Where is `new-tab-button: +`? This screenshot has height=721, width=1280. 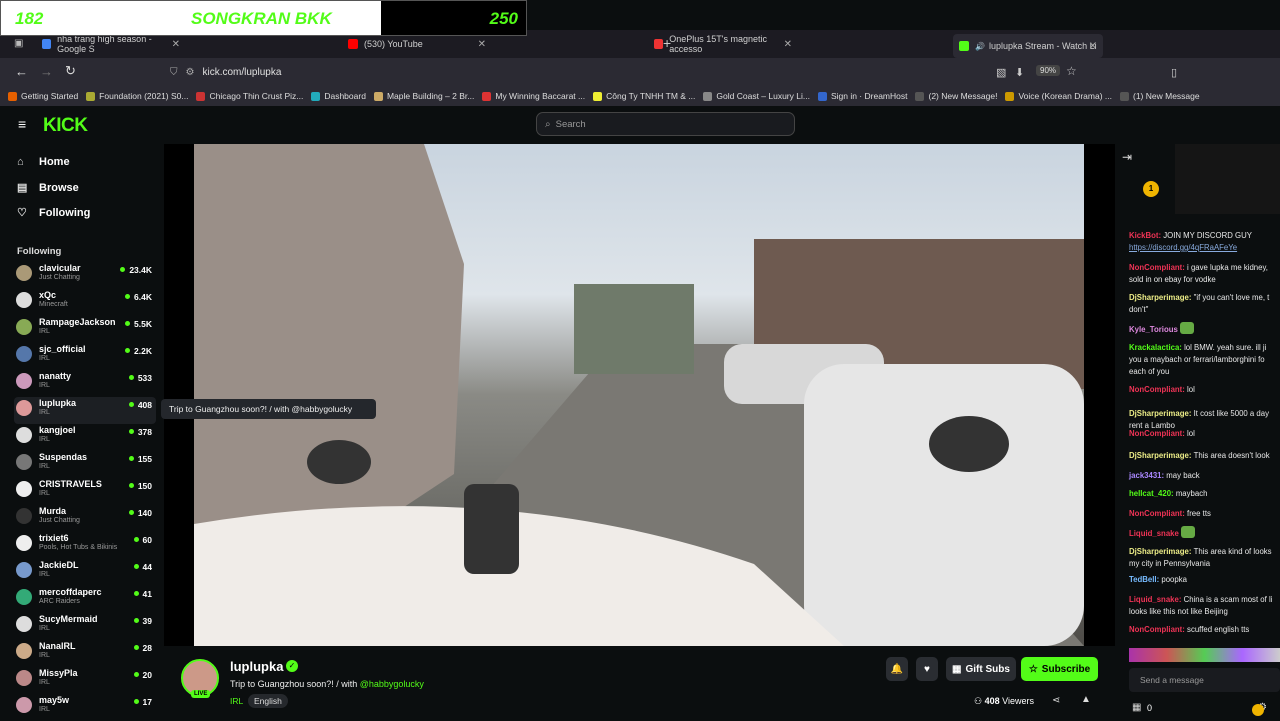 new-tab-button: + is located at coordinates (667, 43).